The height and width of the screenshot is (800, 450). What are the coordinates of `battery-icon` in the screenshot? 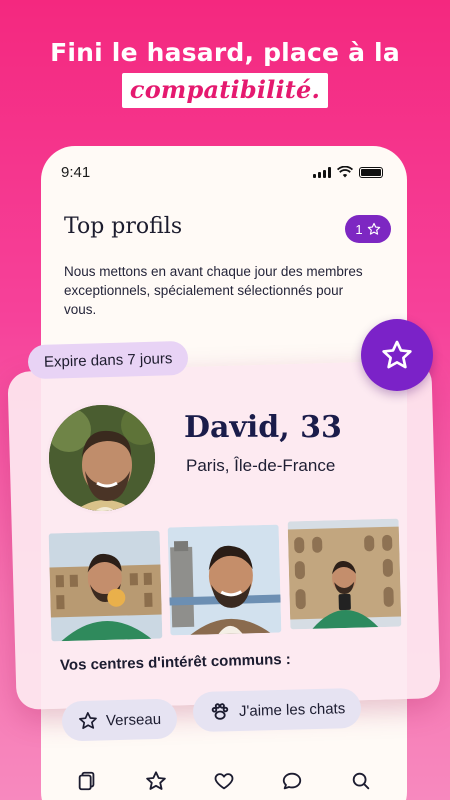 It's located at (371, 172).